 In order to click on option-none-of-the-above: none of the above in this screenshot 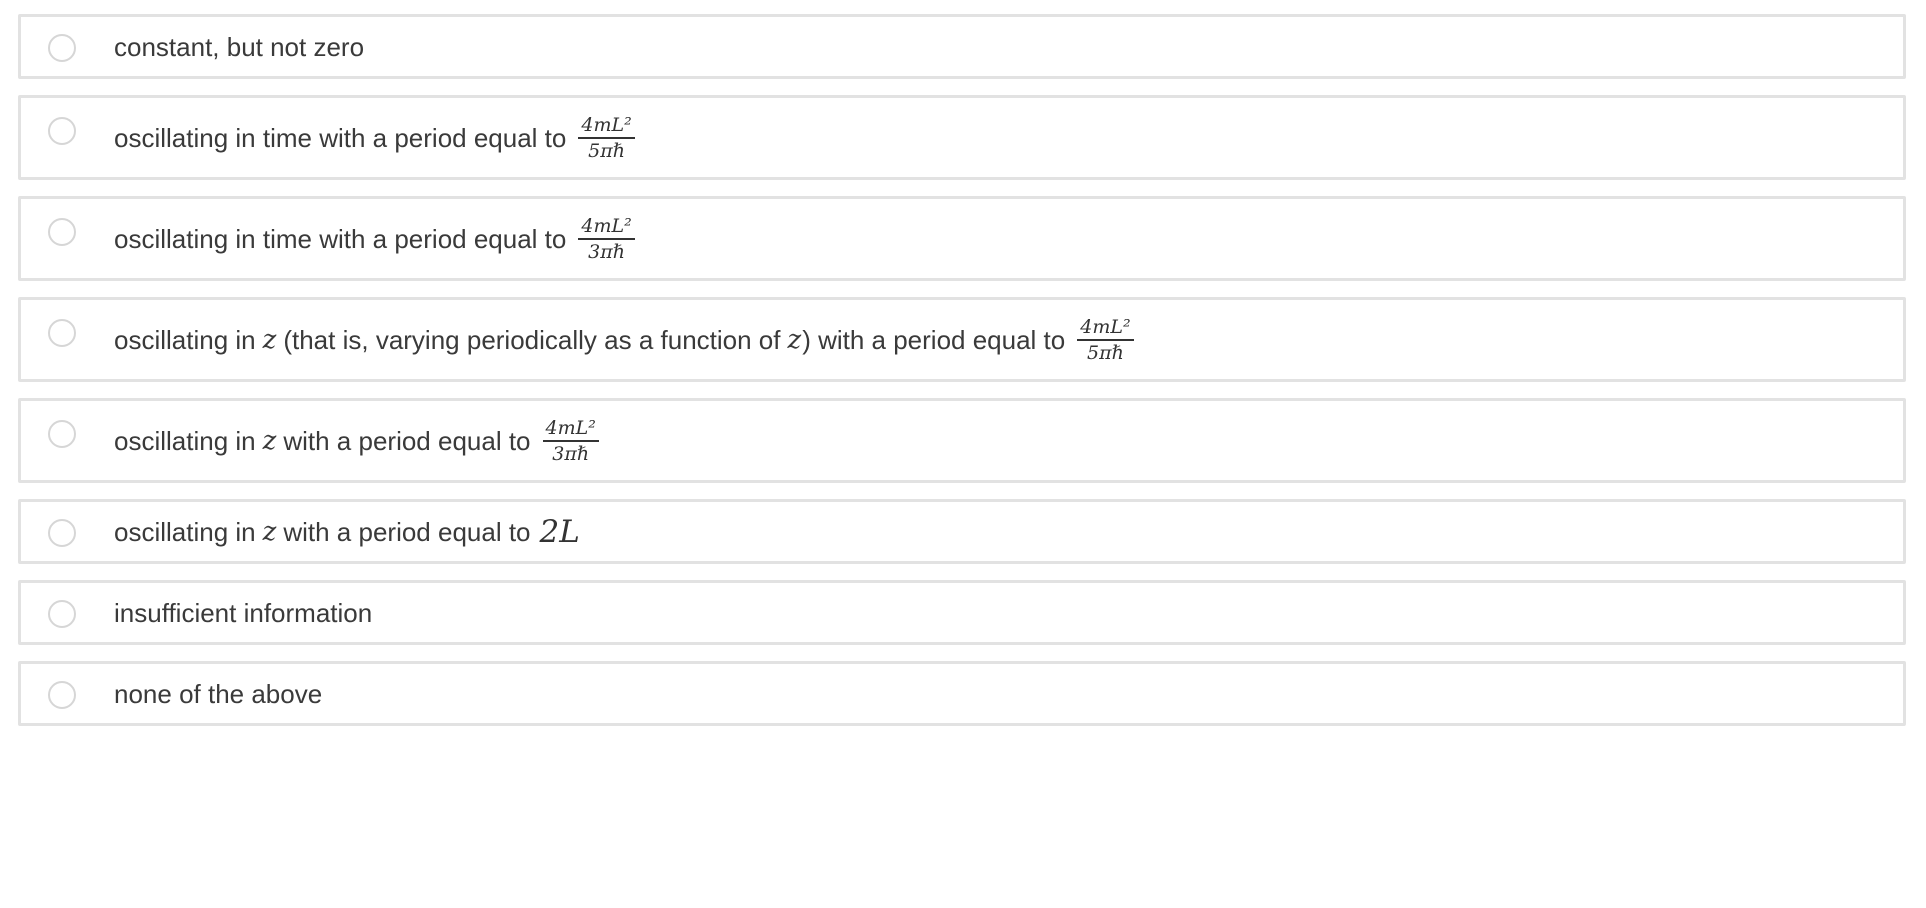, I will do `click(962, 693)`.